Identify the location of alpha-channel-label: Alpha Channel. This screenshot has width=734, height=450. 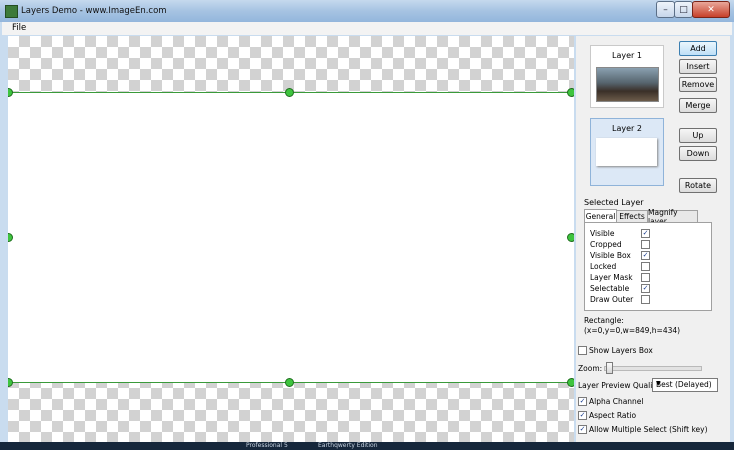
(616, 401).